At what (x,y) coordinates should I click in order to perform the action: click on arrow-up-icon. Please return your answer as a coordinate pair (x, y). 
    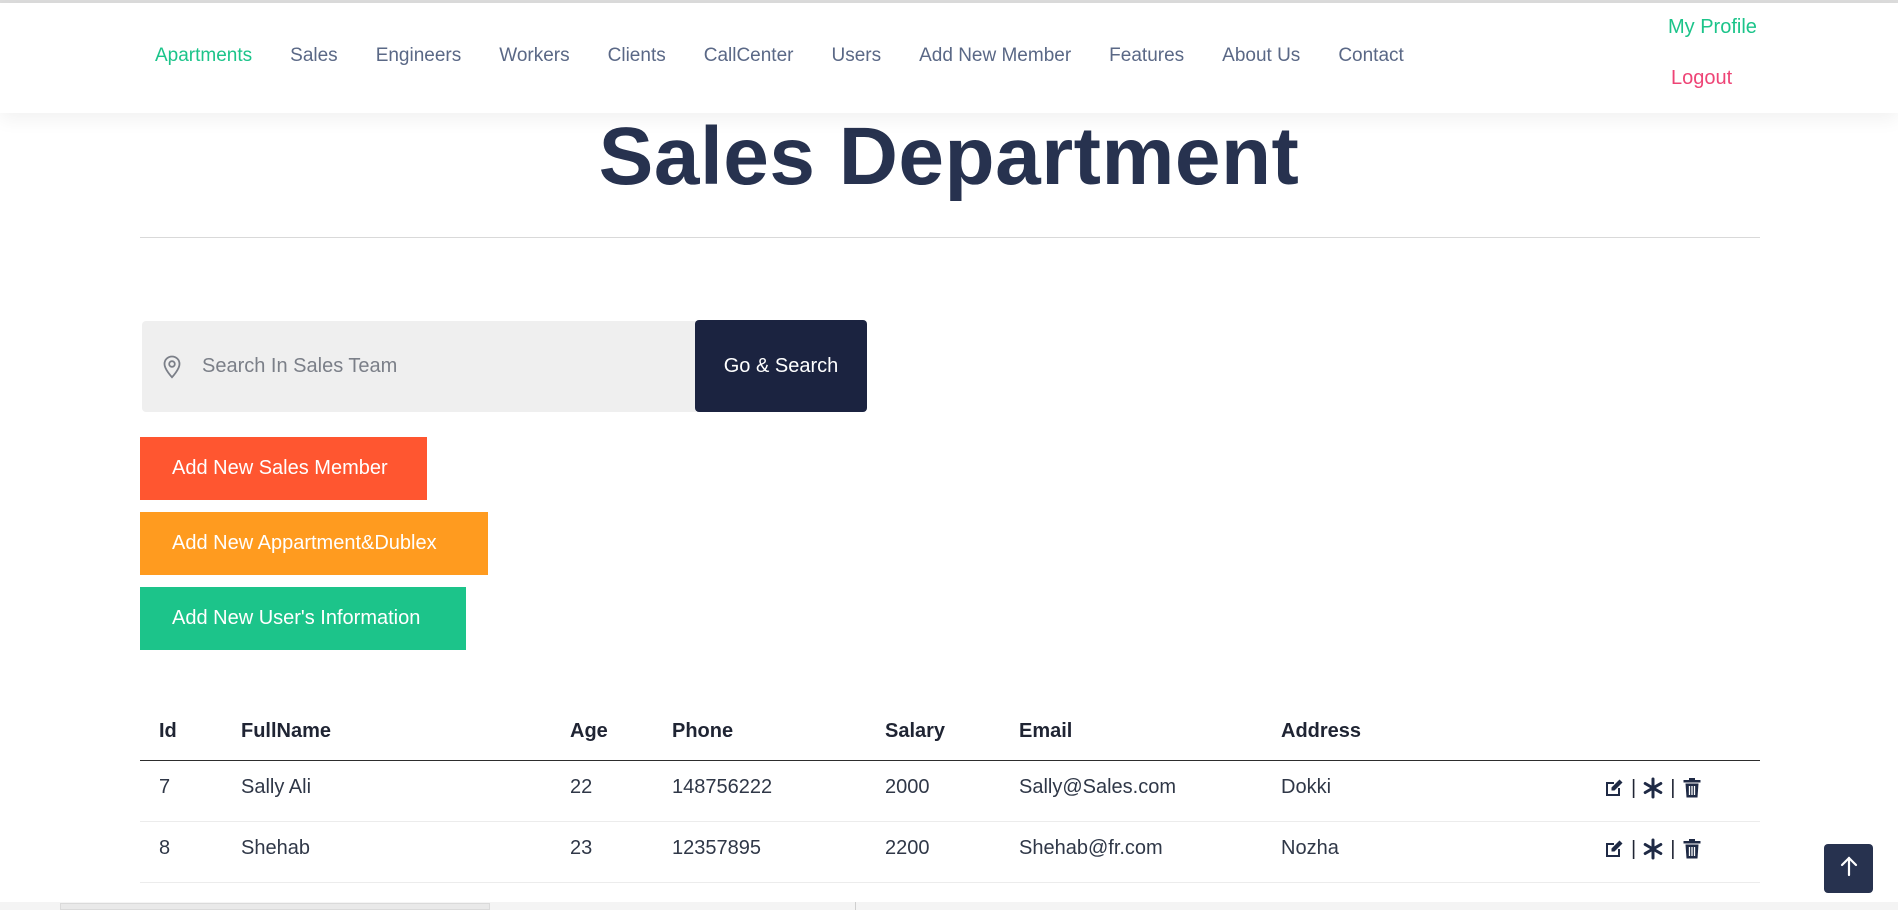
    Looking at the image, I should click on (1849, 868).